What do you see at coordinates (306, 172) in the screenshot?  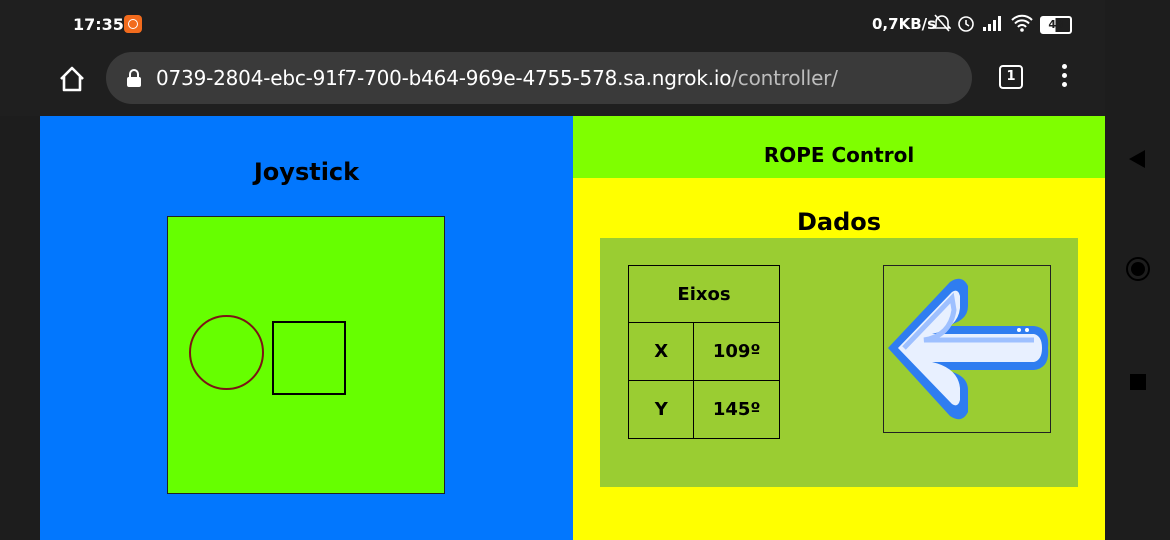 I see `joystick-title: Joystick` at bounding box center [306, 172].